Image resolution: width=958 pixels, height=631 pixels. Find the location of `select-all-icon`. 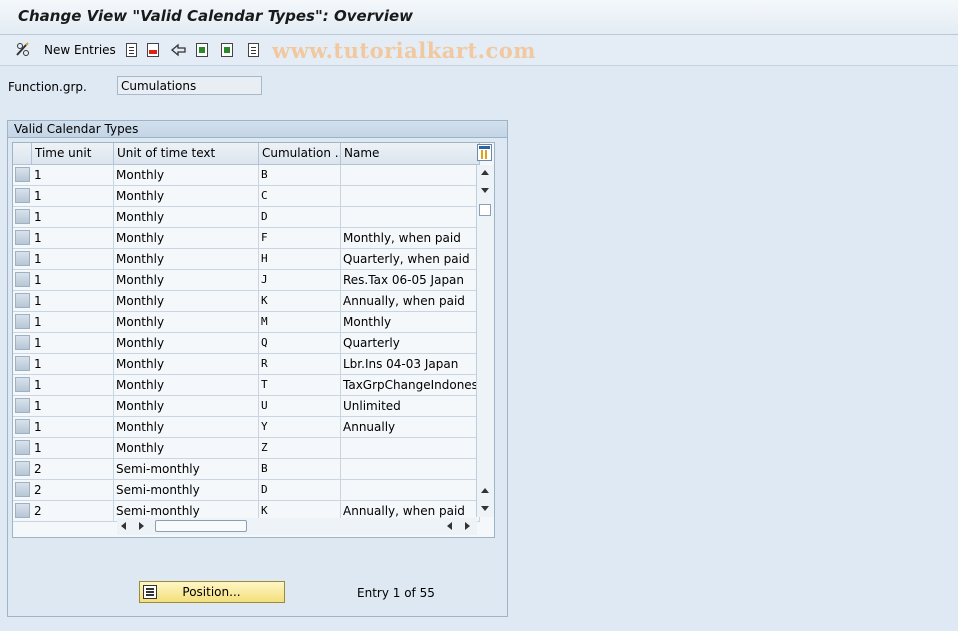

select-all-icon is located at coordinates (202, 50).